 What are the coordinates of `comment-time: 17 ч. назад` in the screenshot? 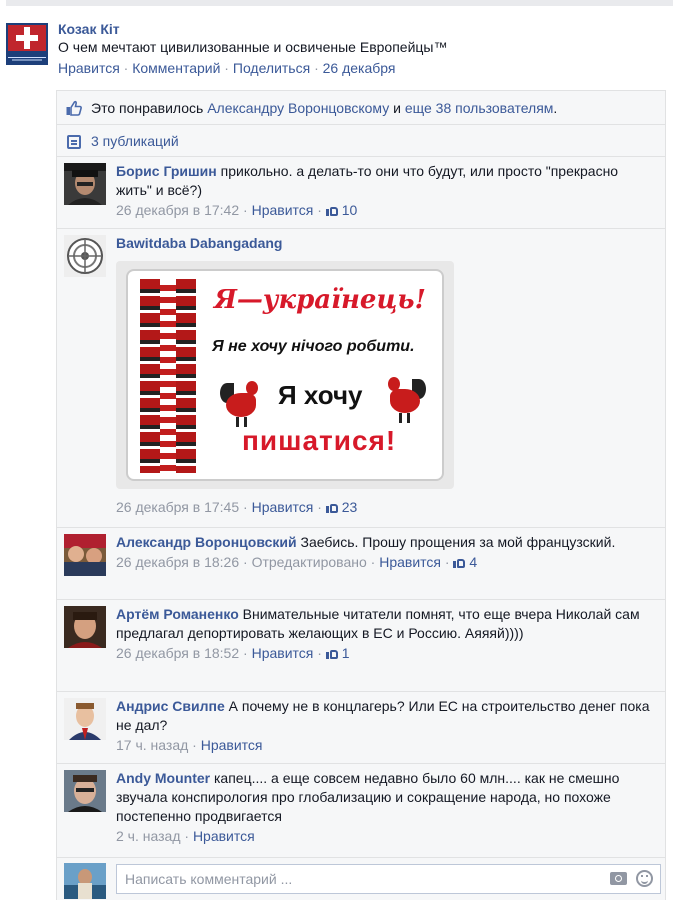 It's located at (152, 745).